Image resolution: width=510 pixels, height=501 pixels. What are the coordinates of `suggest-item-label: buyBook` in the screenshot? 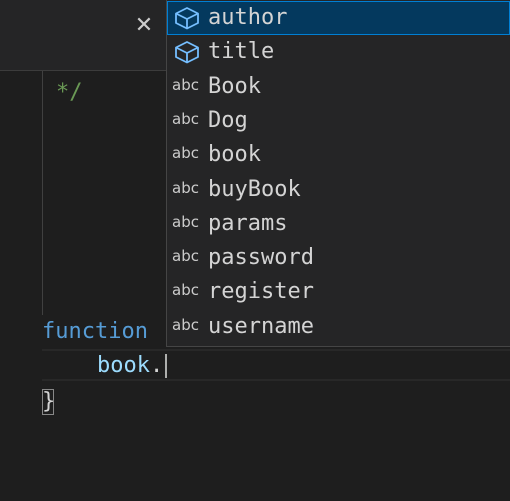 It's located at (254, 189).